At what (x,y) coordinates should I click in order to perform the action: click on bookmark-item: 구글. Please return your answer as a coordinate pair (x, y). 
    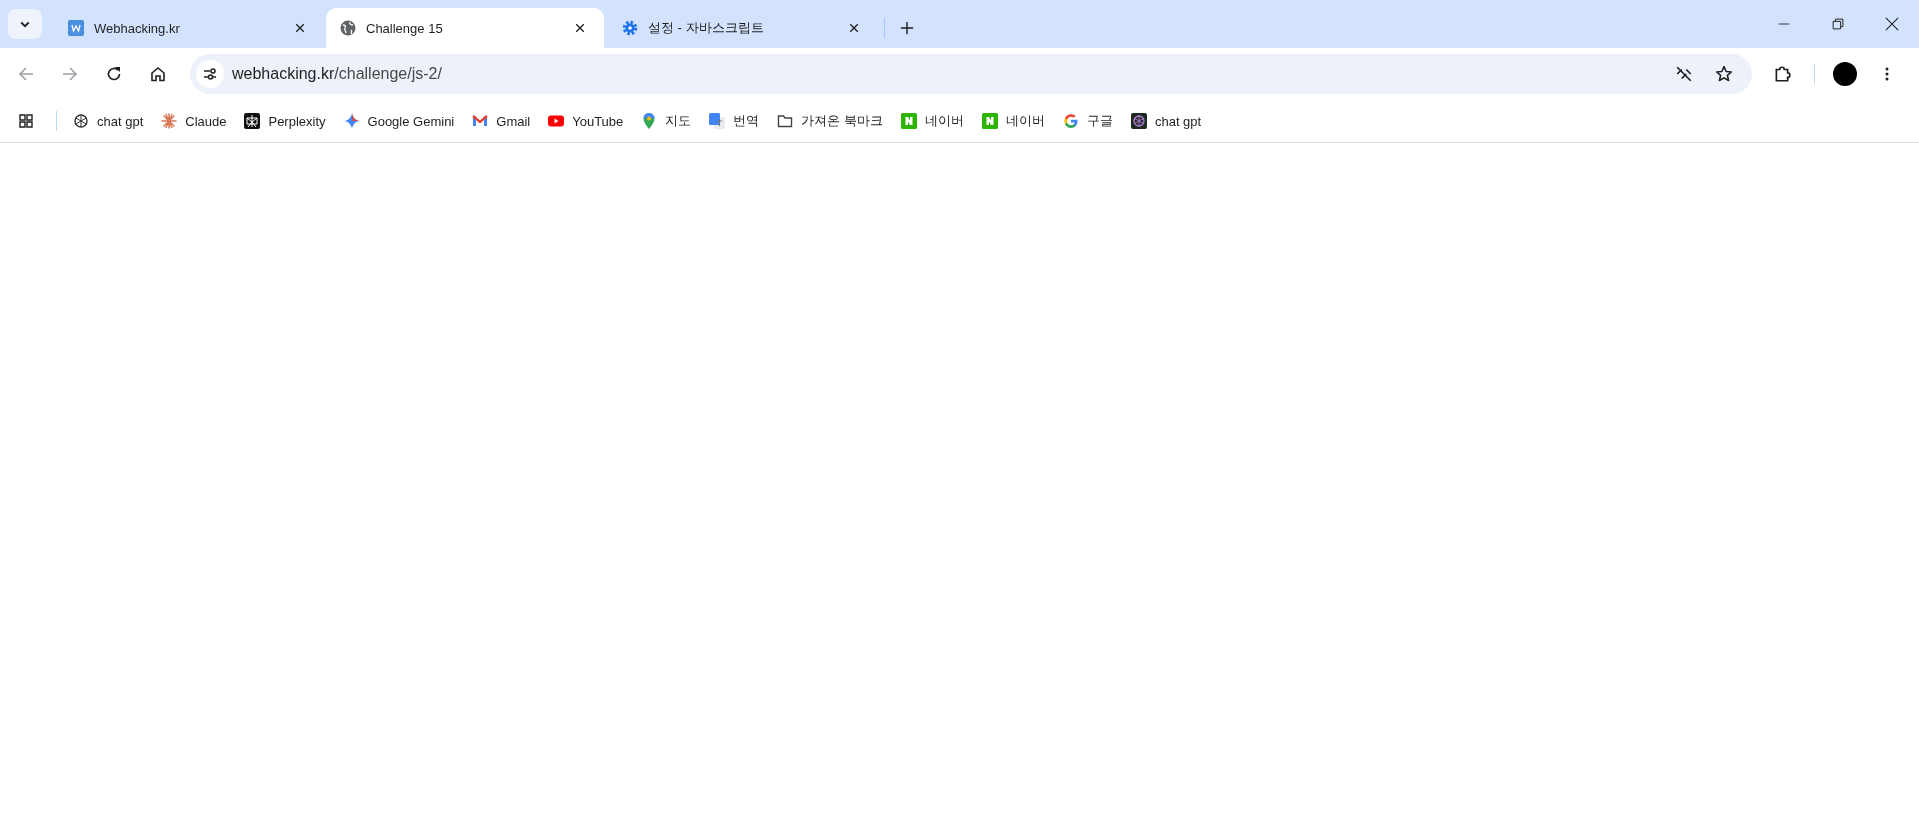
    Looking at the image, I should click on (1087, 121).